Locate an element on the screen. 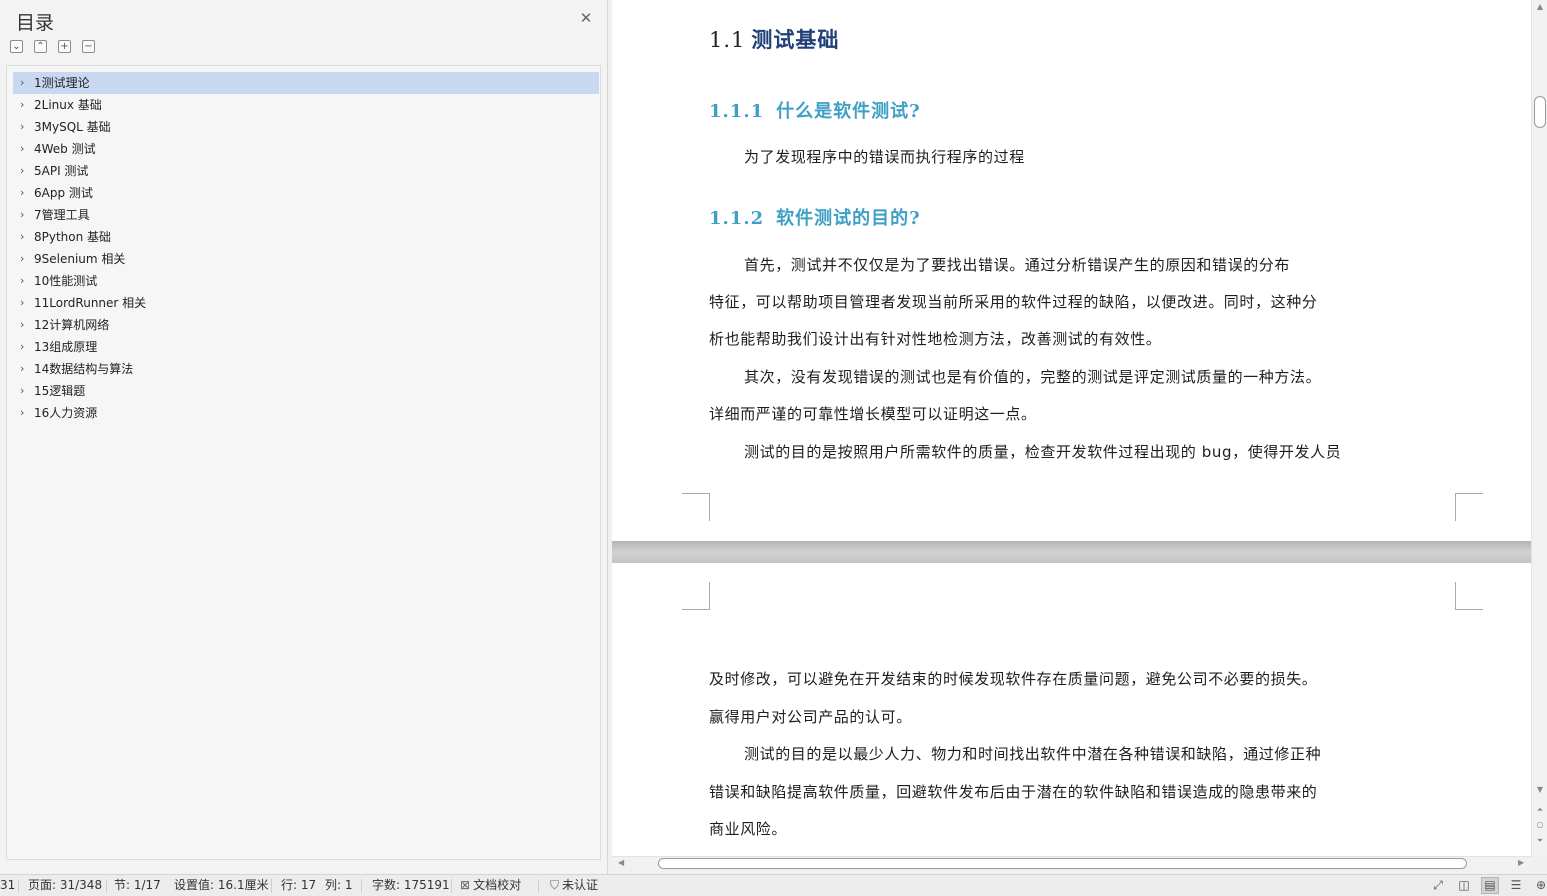 This screenshot has height=896, width=1547. toc-item: › 2Linux 基础 is located at coordinates (306, 105).